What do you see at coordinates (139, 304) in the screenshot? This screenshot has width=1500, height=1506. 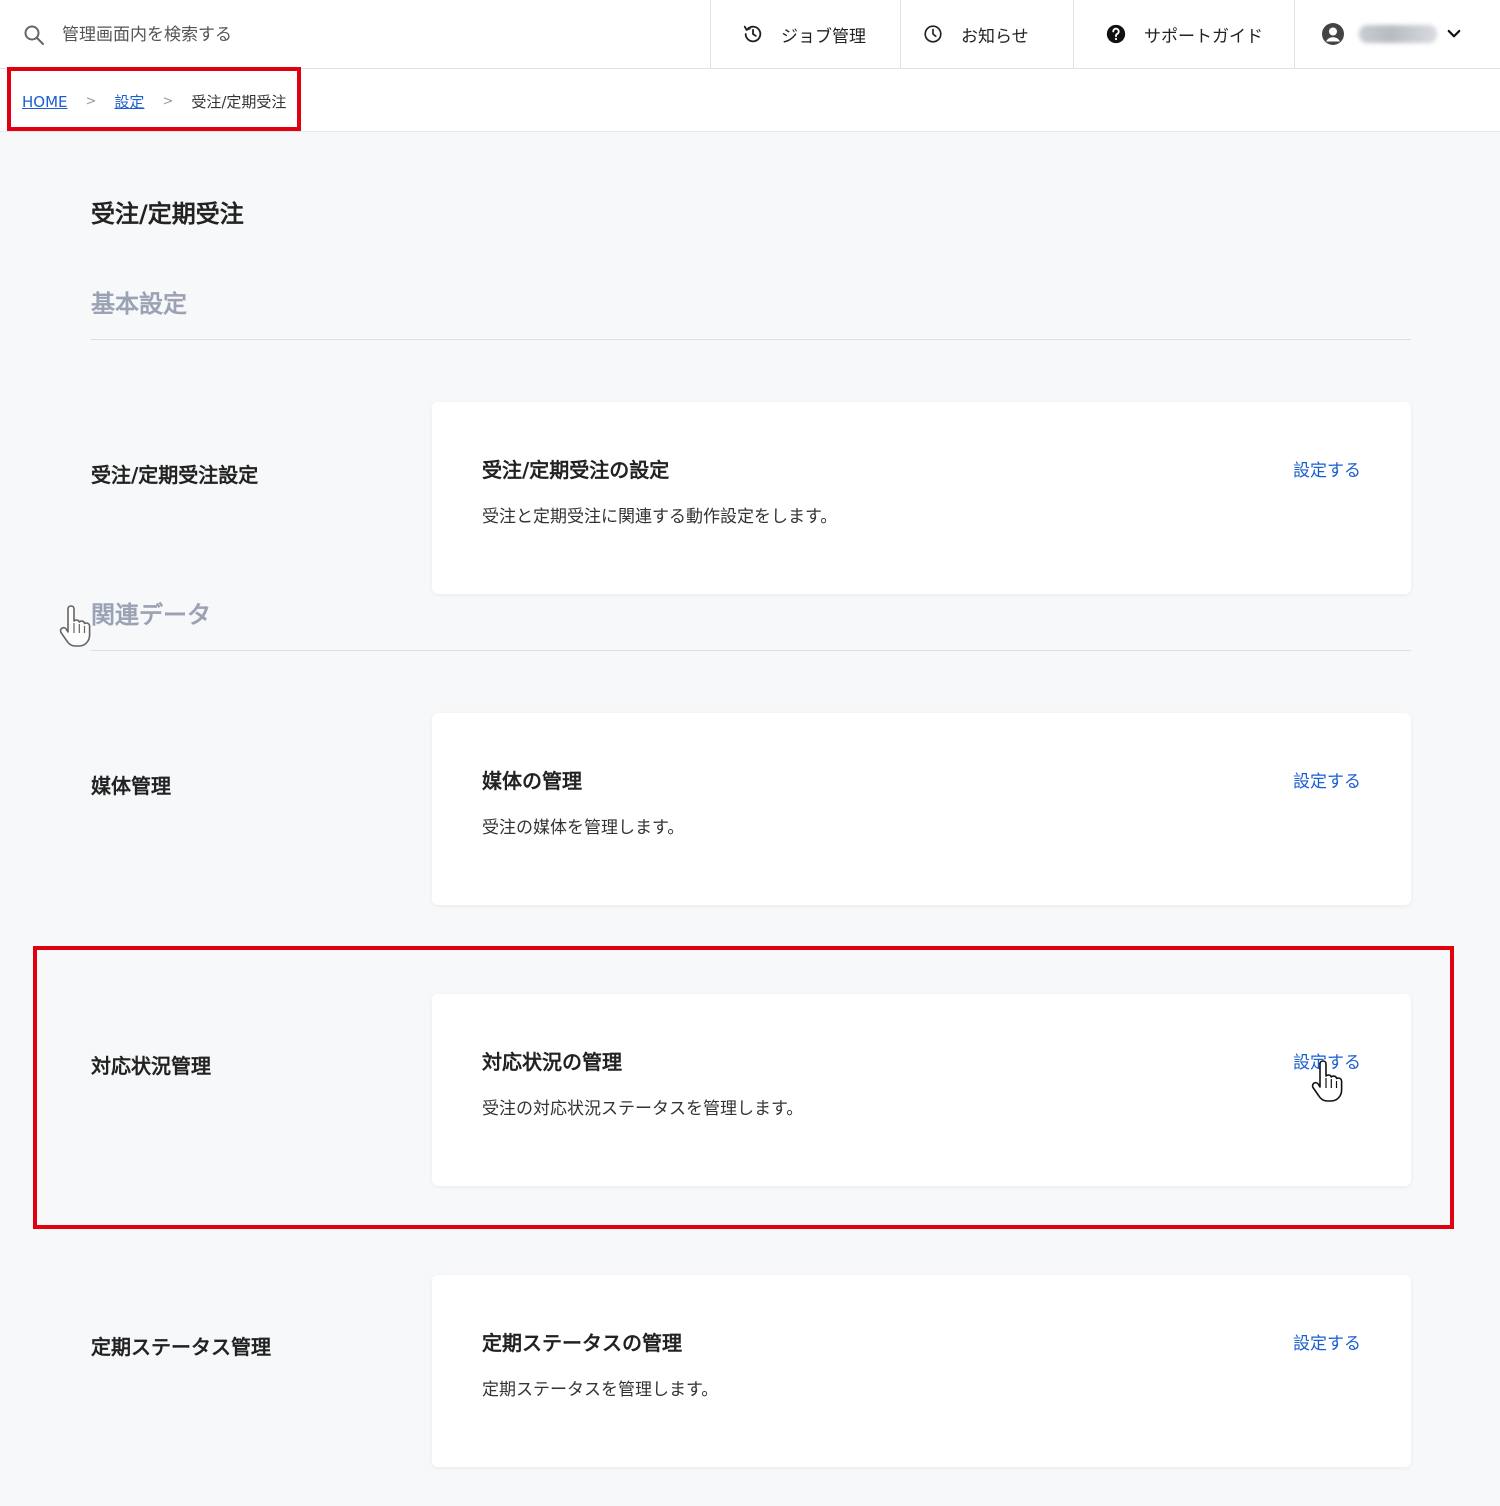 I see `section-heading-basic: 基本設定` at bounding box center [139, 304].